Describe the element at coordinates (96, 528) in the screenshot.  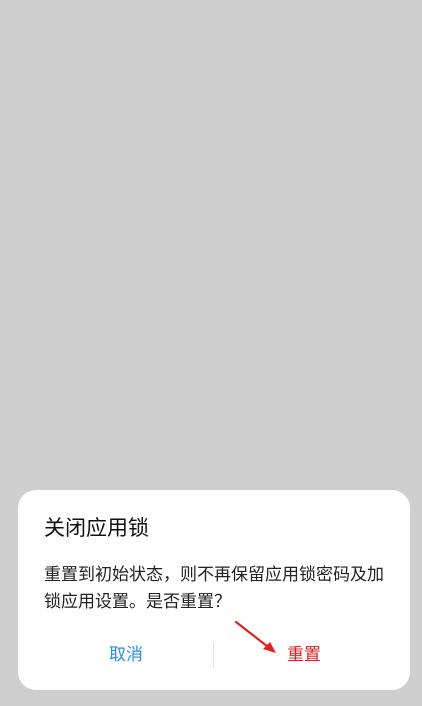
I see `dialog-title: 关闭应用锁` at that location.